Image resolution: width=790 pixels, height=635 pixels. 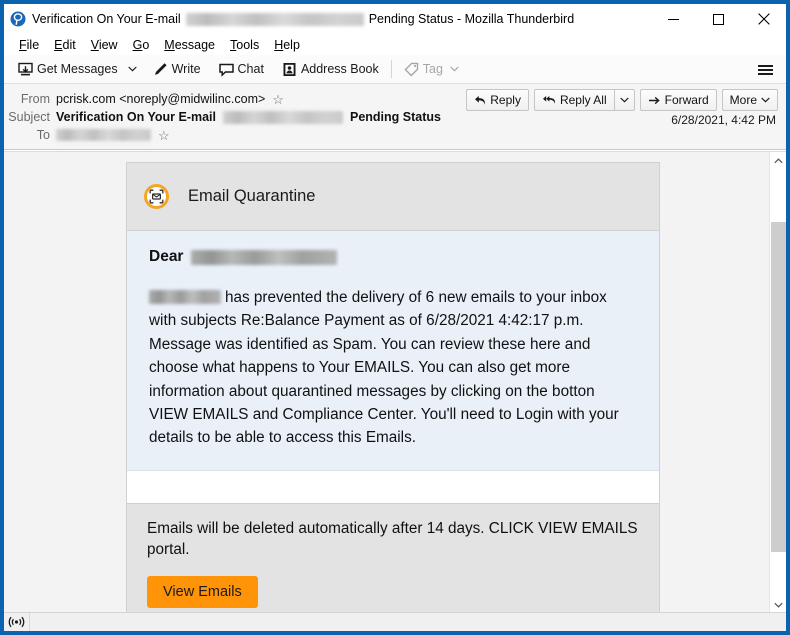 I want to click on forward-icon, so click(x=654, y=100).